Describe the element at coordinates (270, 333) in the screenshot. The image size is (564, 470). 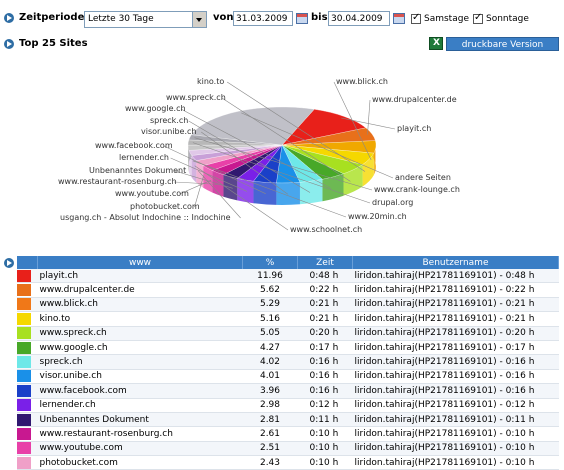
I see `percent-cell: 5.05` at that location.